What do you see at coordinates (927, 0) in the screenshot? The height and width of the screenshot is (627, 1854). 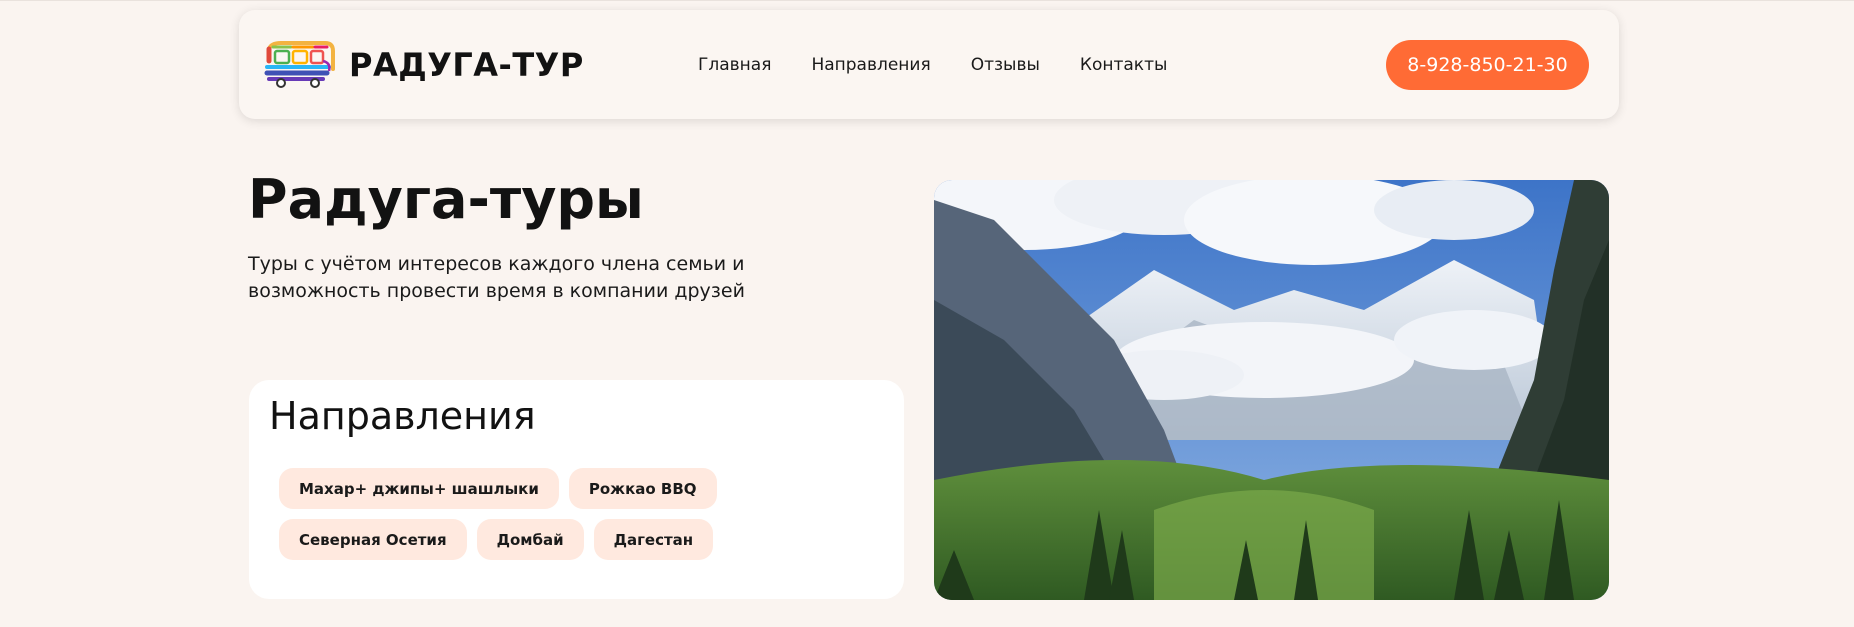 I see `top-divider` at bounding box center [927, 0].